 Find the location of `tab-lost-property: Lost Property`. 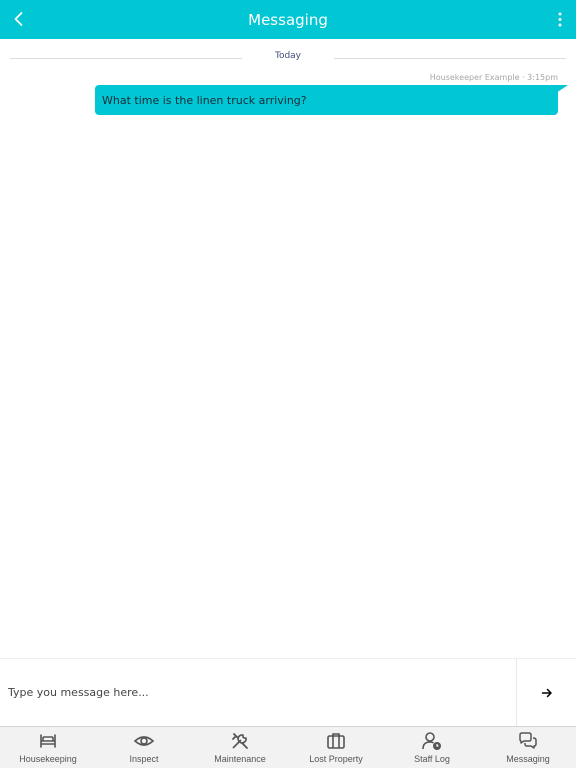

tab-lost-property: Lost Property is located at coordinates (336, 747).